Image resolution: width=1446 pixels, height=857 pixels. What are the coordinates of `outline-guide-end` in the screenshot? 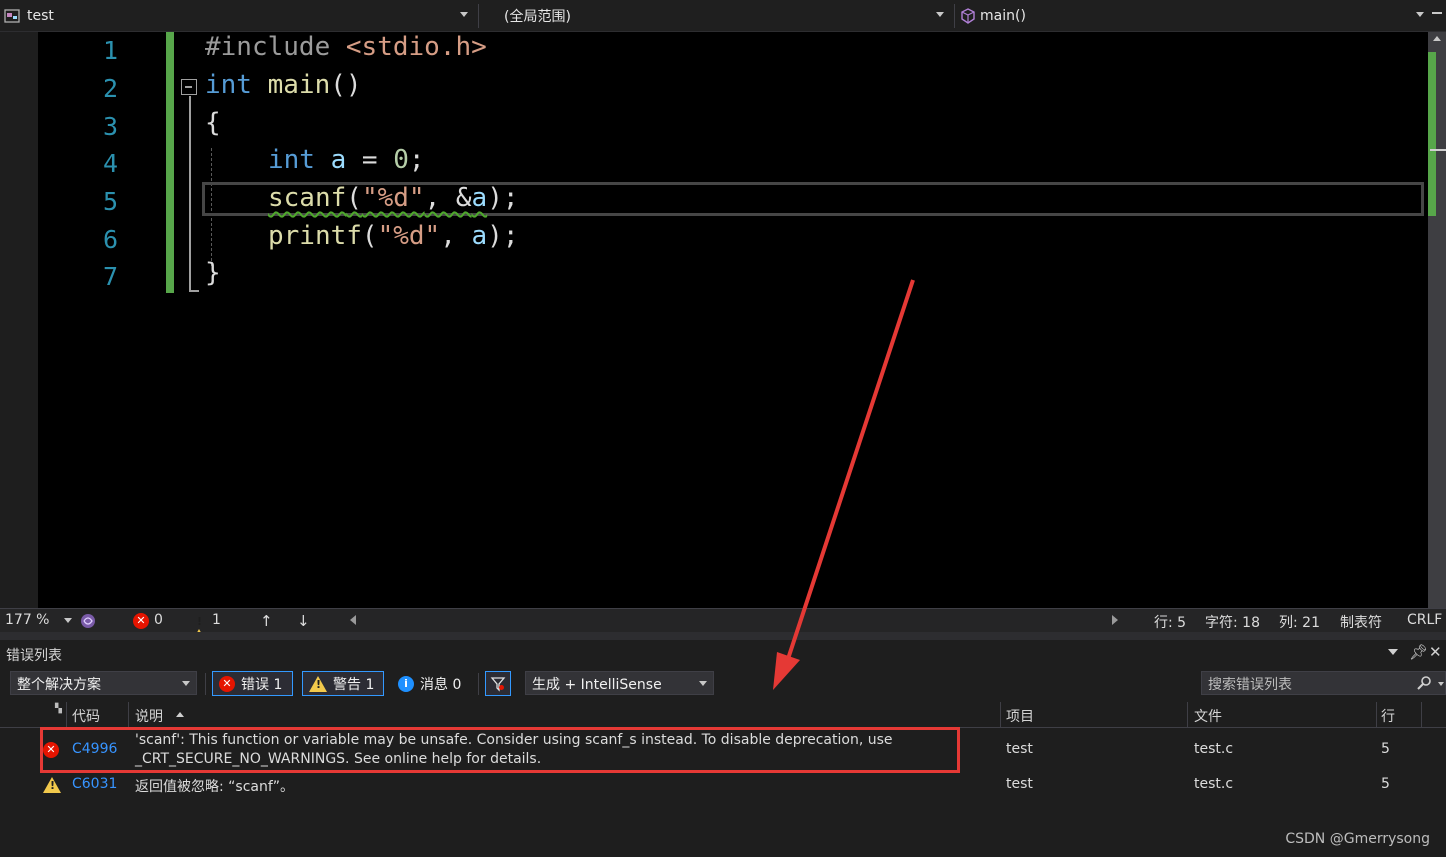 It's located at (194, 291).